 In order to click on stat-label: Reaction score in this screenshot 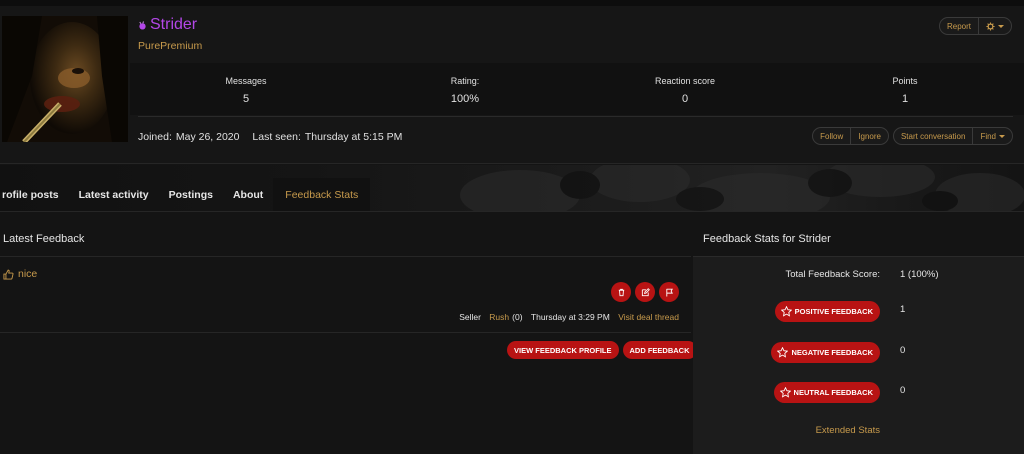, I will do `click(685, 81)`.